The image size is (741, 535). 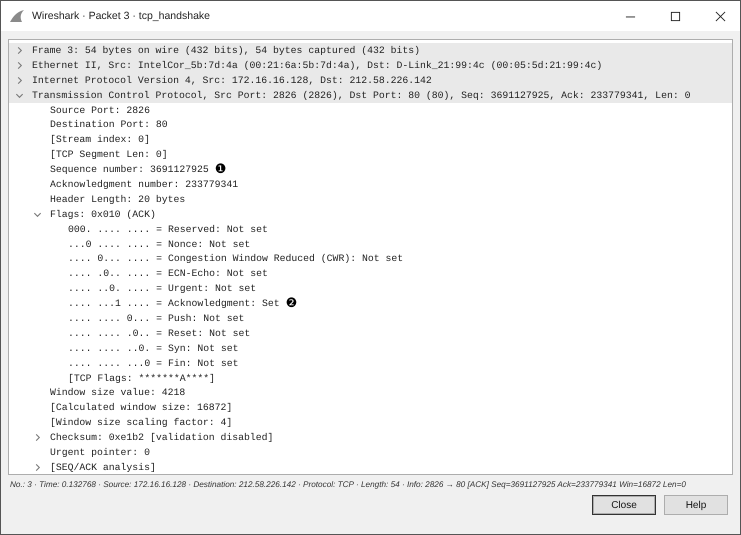 I want to click on window-title: Wireshark · Packet 3 · tcp_handshake, so click(x=121, y=16).